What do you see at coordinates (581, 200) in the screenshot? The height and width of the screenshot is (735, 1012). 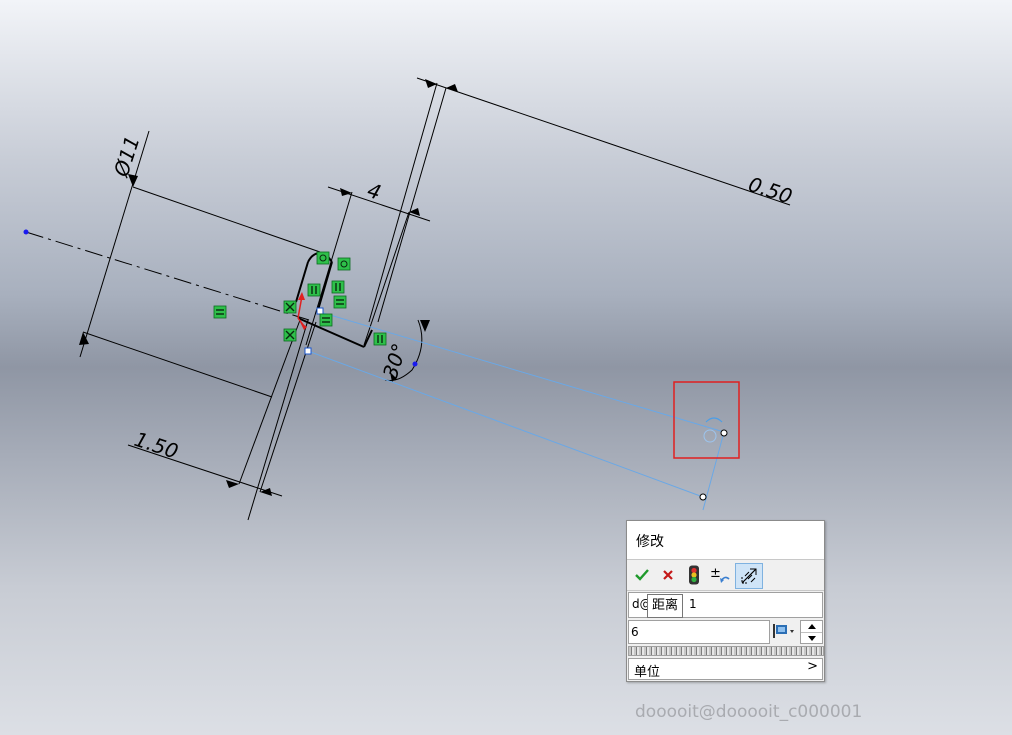 I see `offset-dimension: 0.50` at bounding box center [581, 200].